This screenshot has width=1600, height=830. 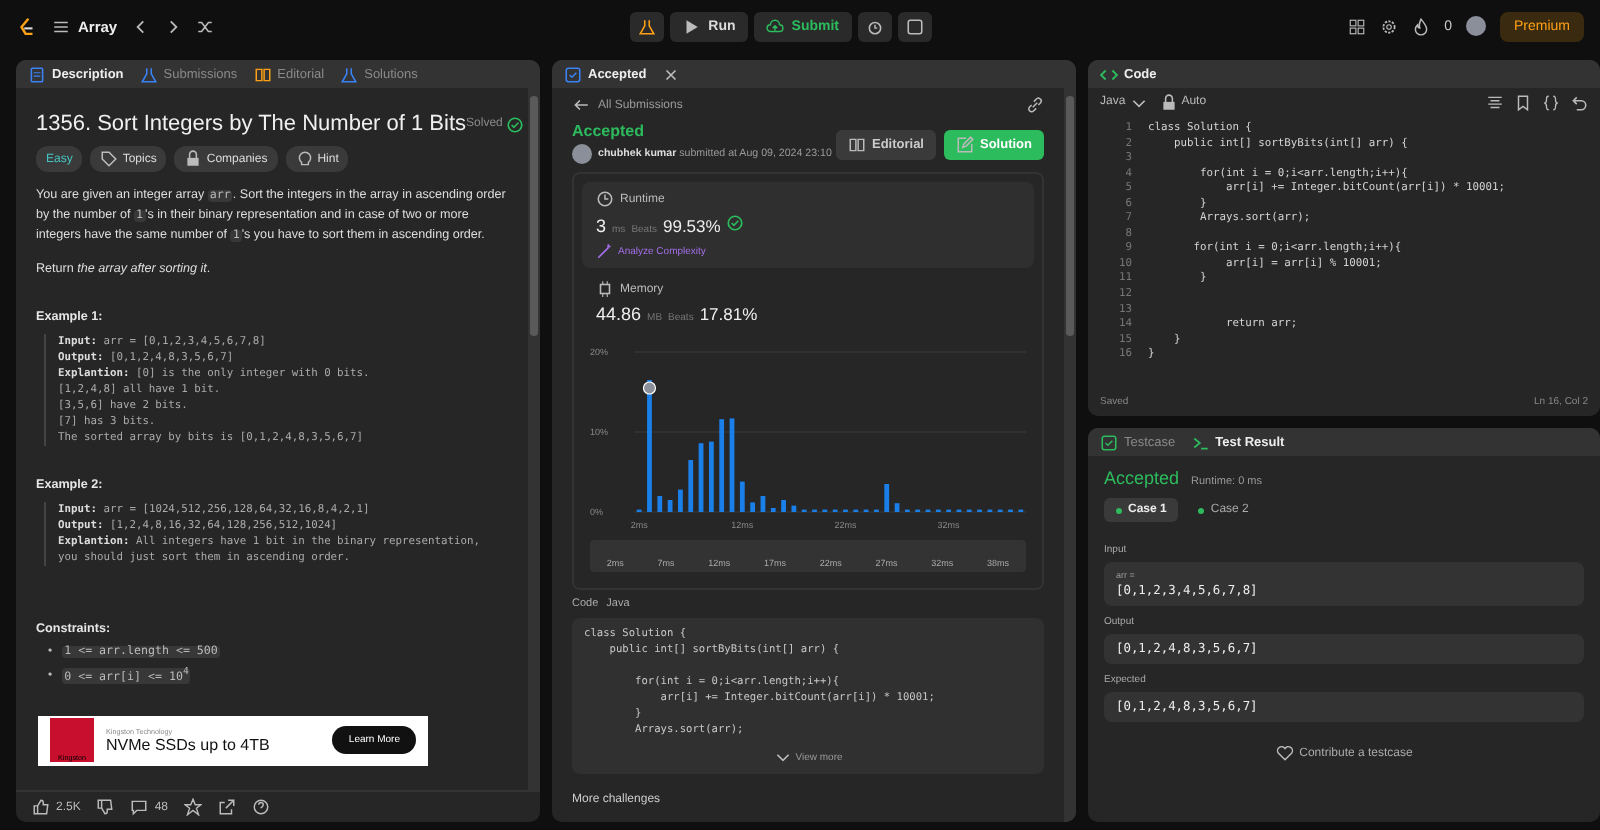 I want to click on timer-button, so click(x=874, y=26).